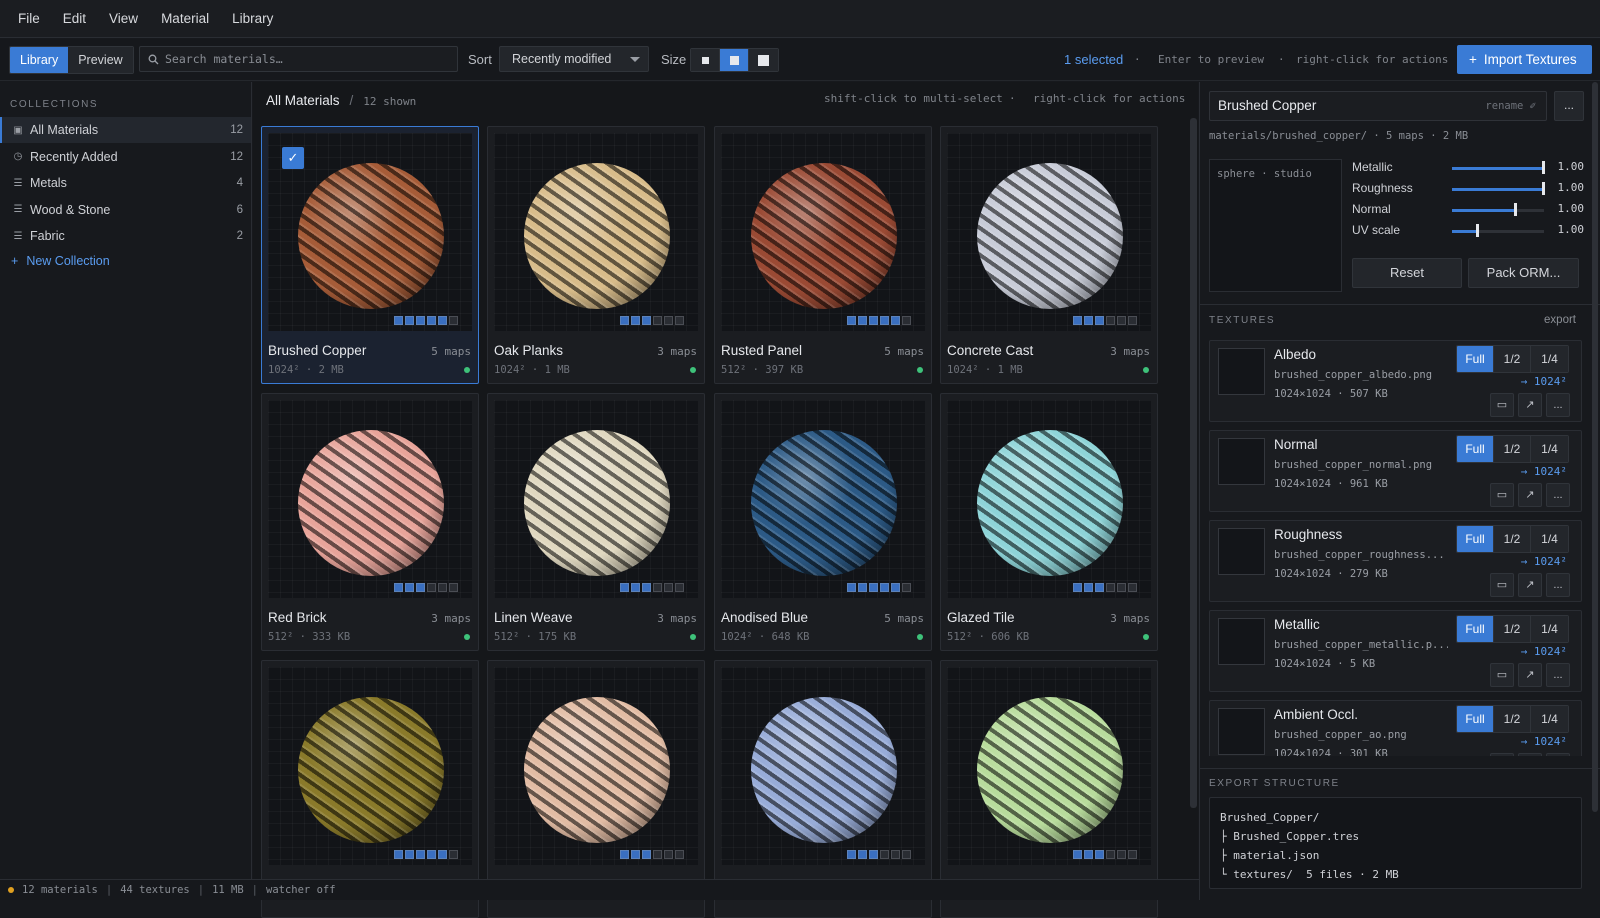 The image size is (1600, 918). What do you see at coordinates (1049, 522) in the screenshot?
I see `material-card: Glazed Tile 3 maps 512² · 606 KB` at bounding box center [1049, 522].